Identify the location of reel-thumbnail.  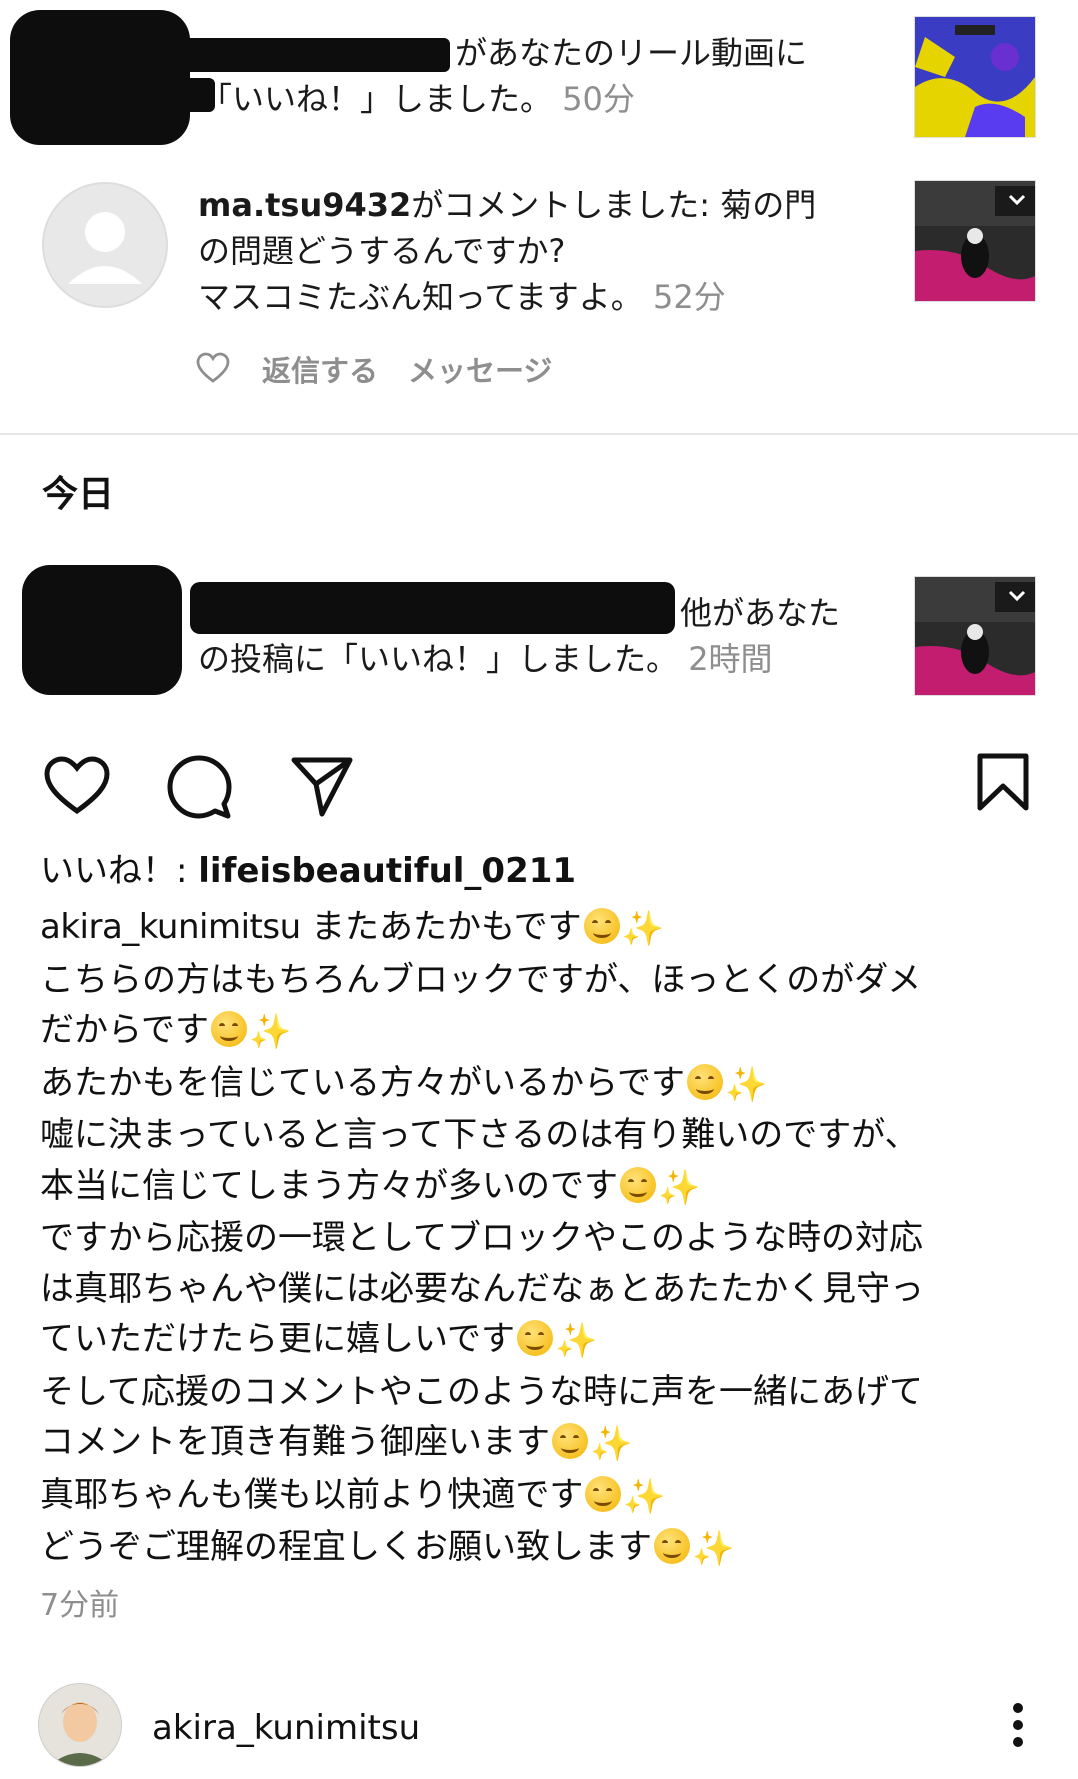
(975, 77).